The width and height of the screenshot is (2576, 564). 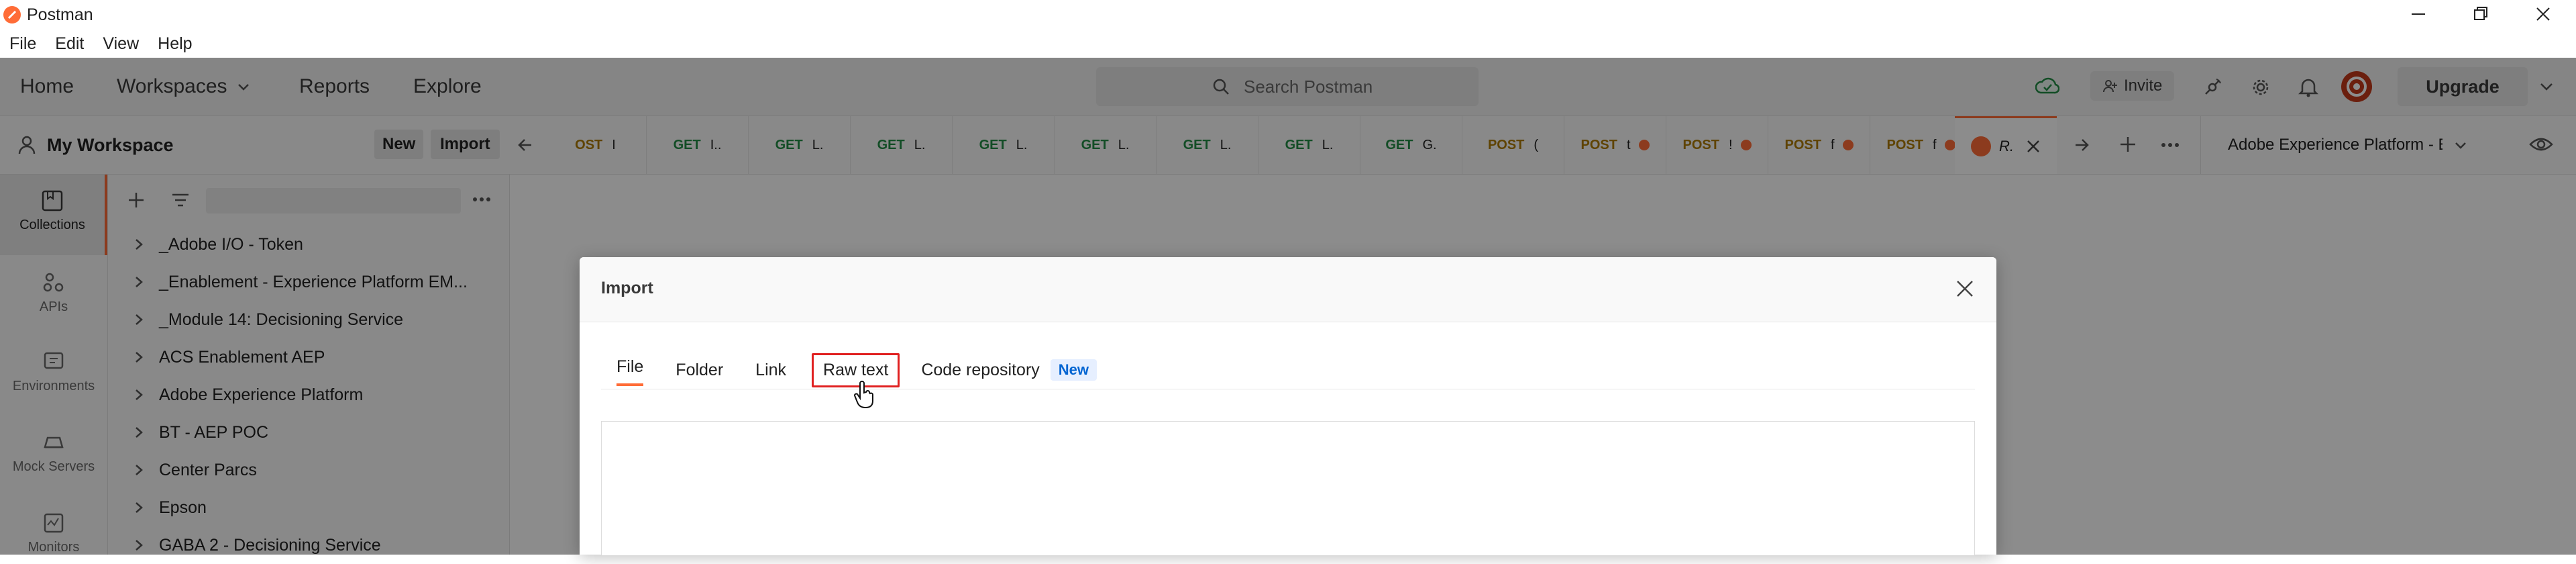 What do you see at coordinates (627, 288) in the screenshot?
I see `modal-title: Import` at bounding box center [627, 288].